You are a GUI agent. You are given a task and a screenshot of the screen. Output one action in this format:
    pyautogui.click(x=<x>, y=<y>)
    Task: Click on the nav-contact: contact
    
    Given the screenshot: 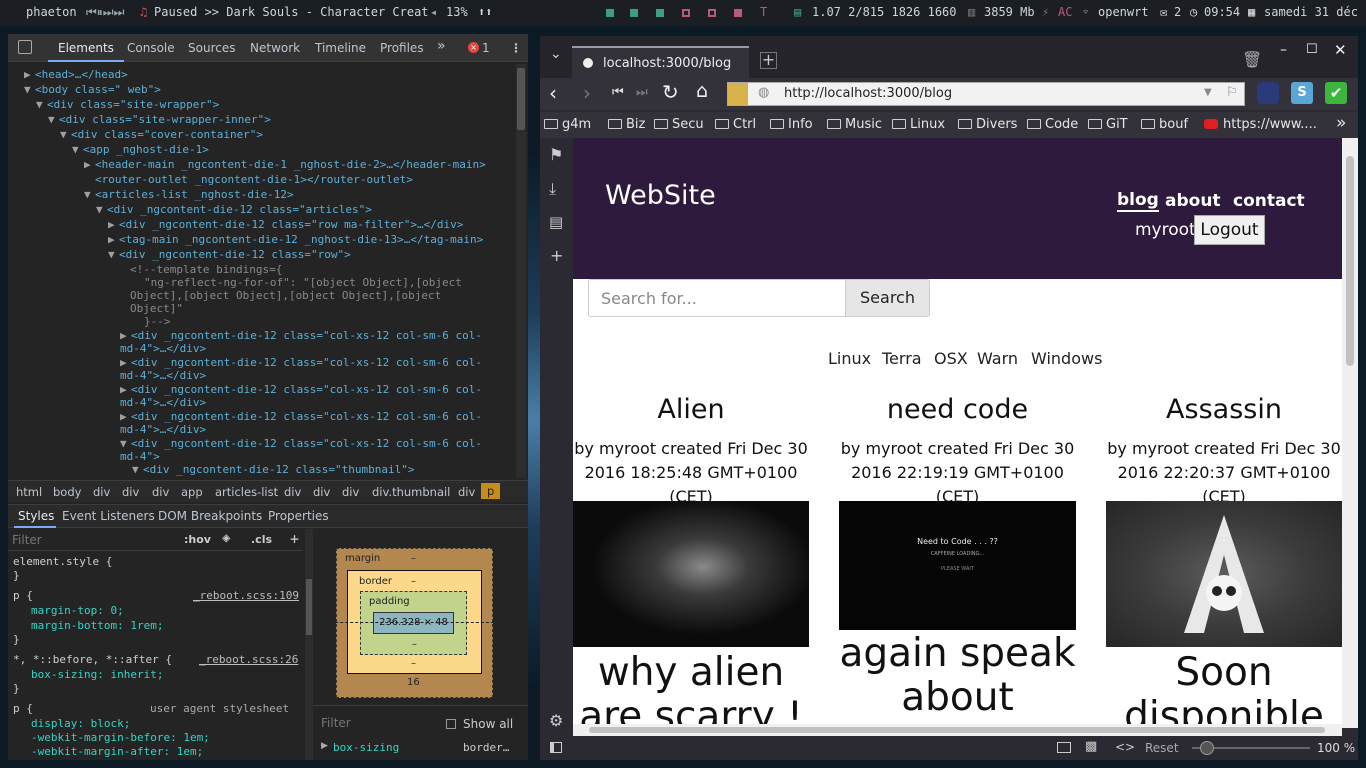 What is the action you would take?
    pyautogui.click(x=1269, y=201)
    